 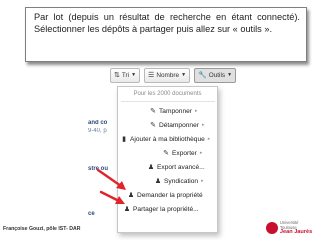 I want to click on menu-item-label: Ajouter à ma bibliothèque, so click(x=167, y=139).